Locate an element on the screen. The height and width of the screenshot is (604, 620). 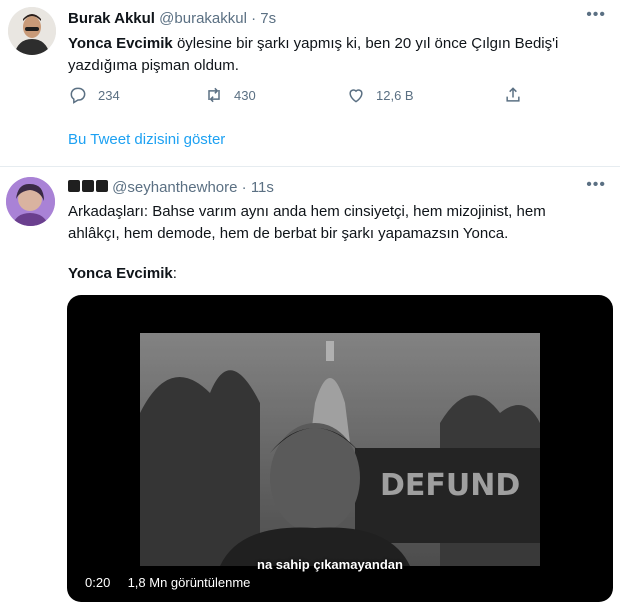
author-handle: @seyhanthewhore is located at coordinates (174, 187).